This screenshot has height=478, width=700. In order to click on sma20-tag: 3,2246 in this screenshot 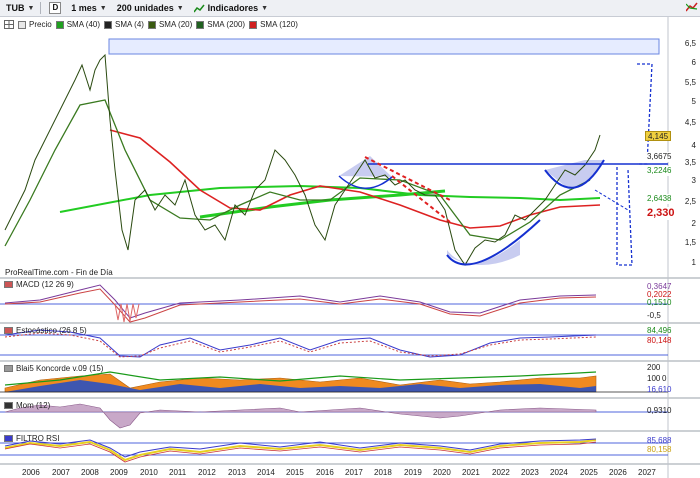, I will do `click(659, 171)`.